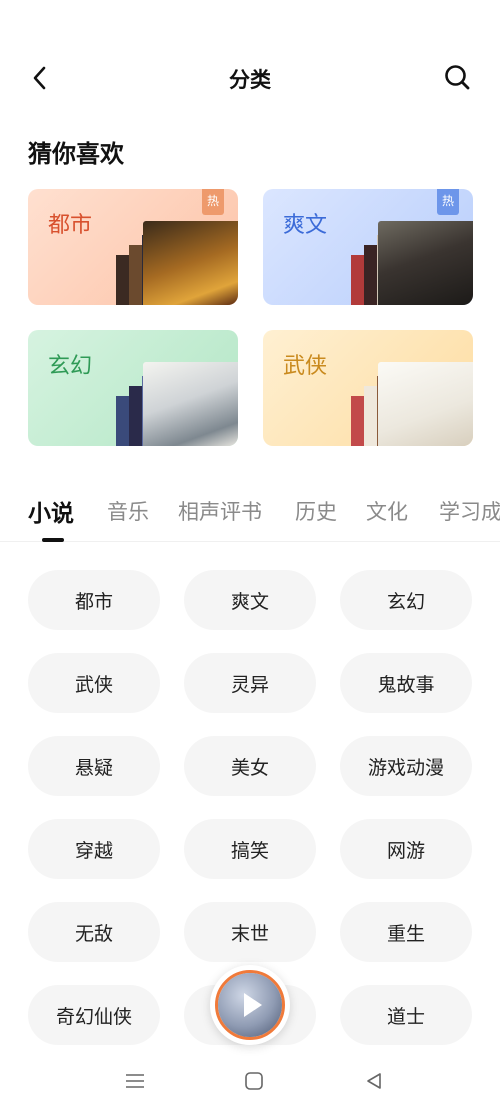  Describe the element at coordinates (305, 225) in the screenshot. I see `card-label: 爽文` at that location.